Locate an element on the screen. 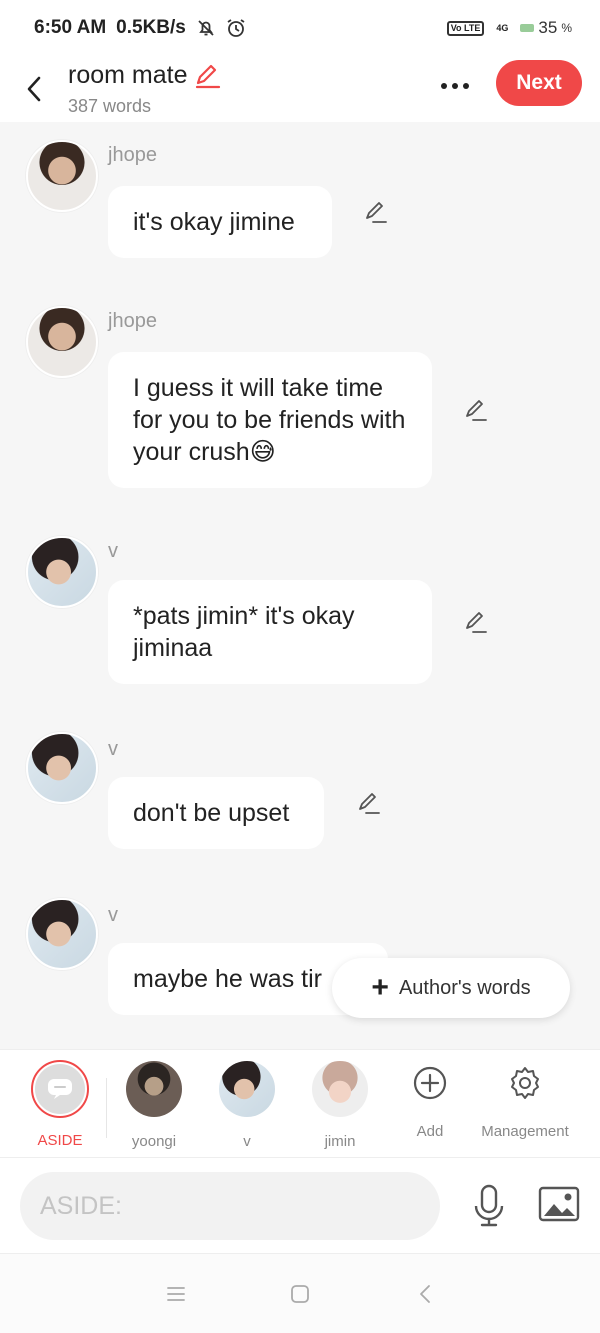 The image size is (600, 1333). home-icon is located at coordinates (300, 1294).